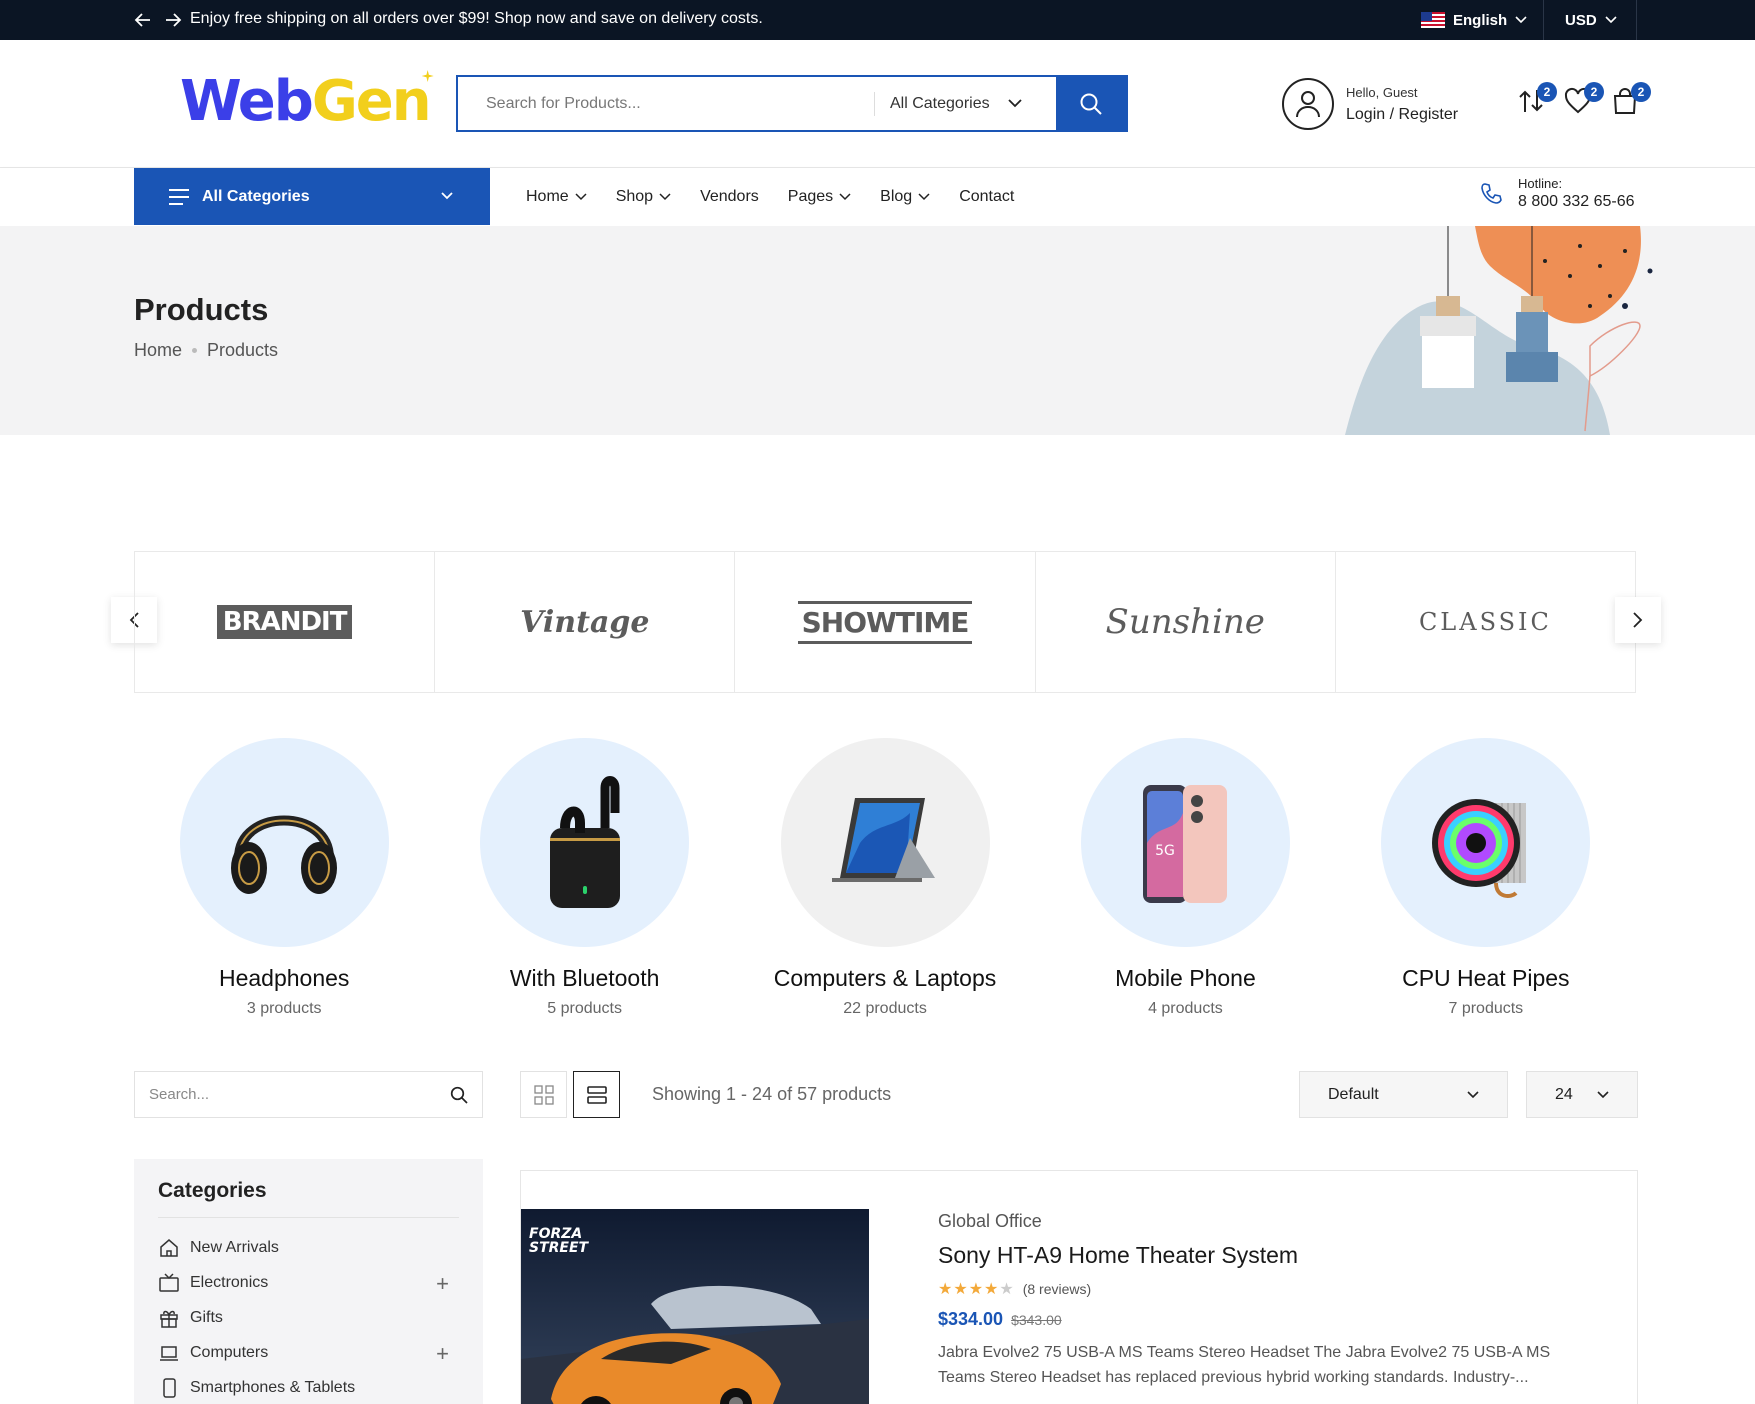 The height and width of the screenshot is (1404, 1755). I want to click on per-page-select: 24, so click(1582, 1094).